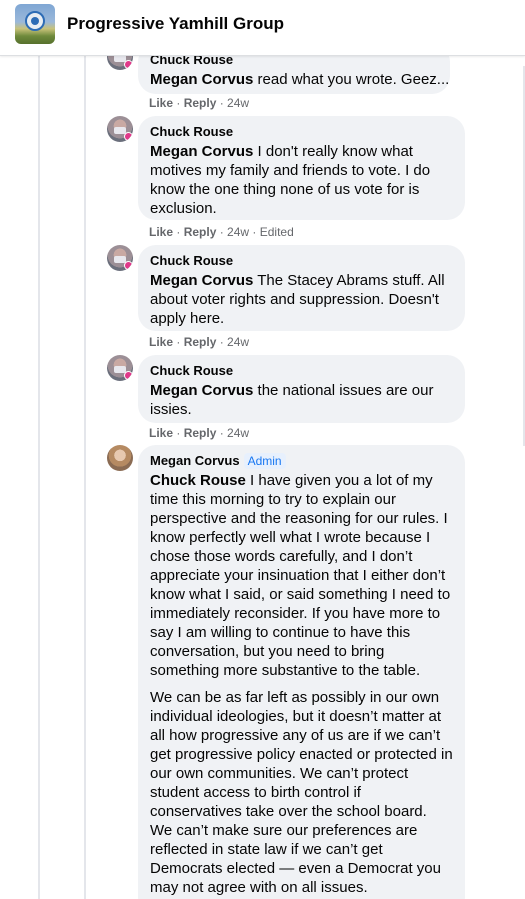 Image resolution: width=525 pixels, height=899 pixels. What do you see at coordinates (85, 477) in the screenshot?
I see `reply-connector-line` at bounding box center [85, 477].